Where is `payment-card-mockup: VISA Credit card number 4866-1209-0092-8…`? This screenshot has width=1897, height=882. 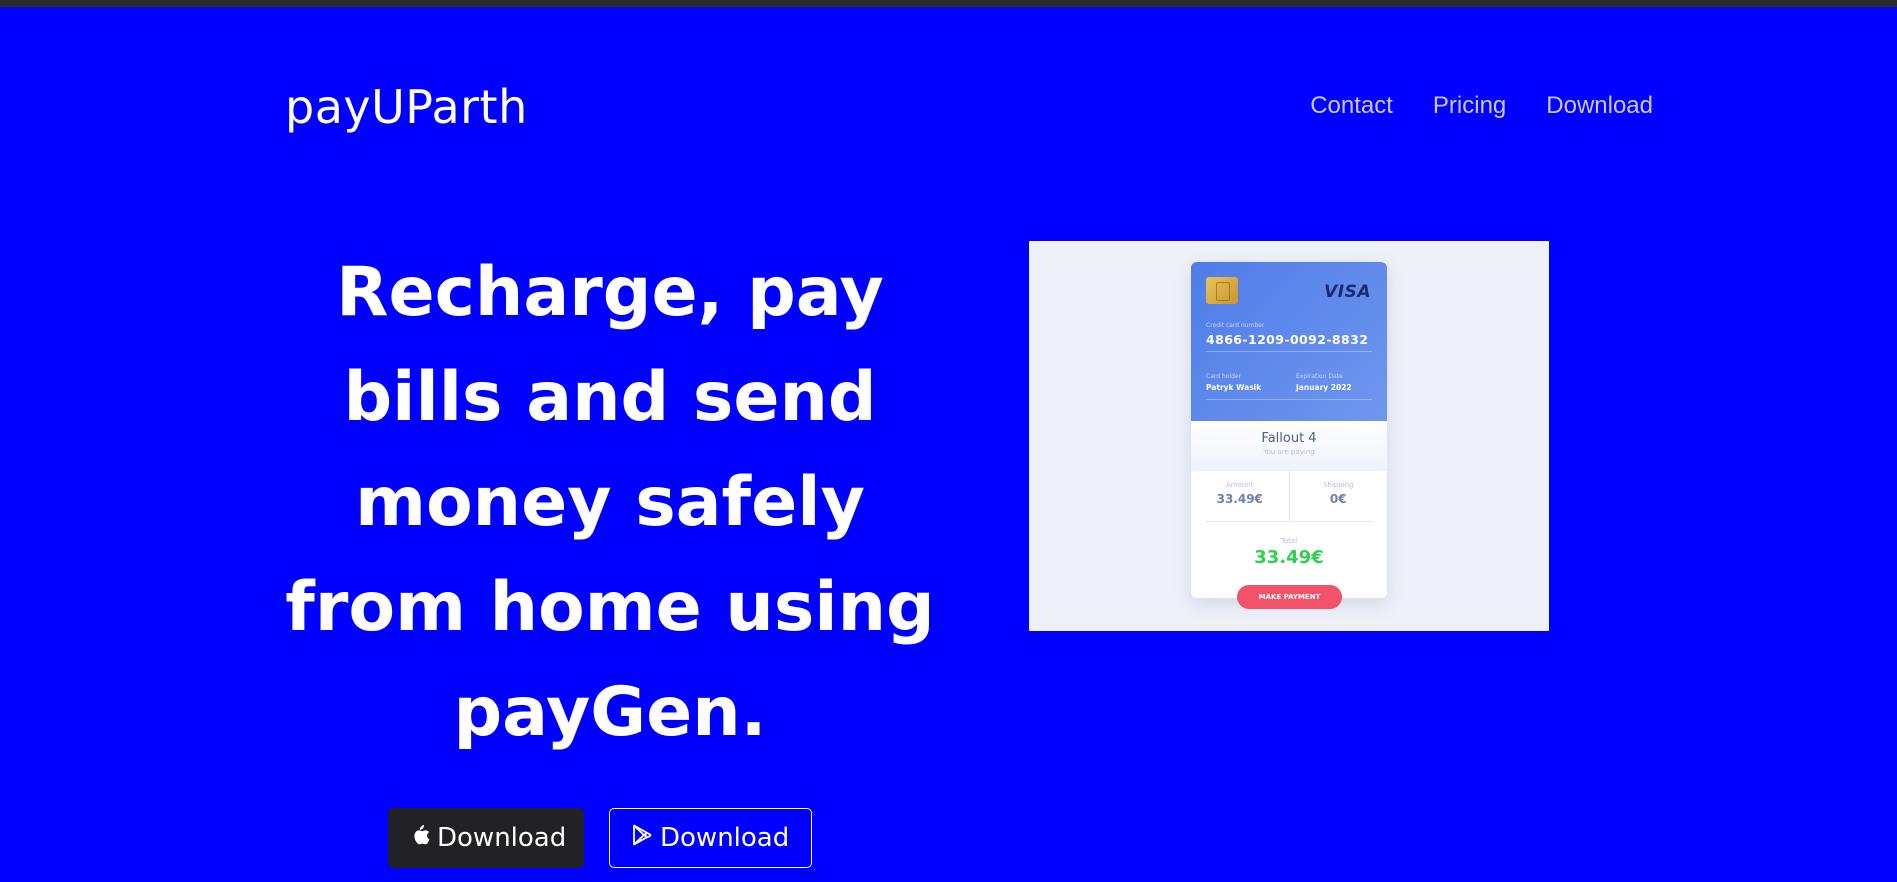
payment-card-mockup: VISA Credit card number 4866-1209-0092-8… is located at coordinates (1289, 430).